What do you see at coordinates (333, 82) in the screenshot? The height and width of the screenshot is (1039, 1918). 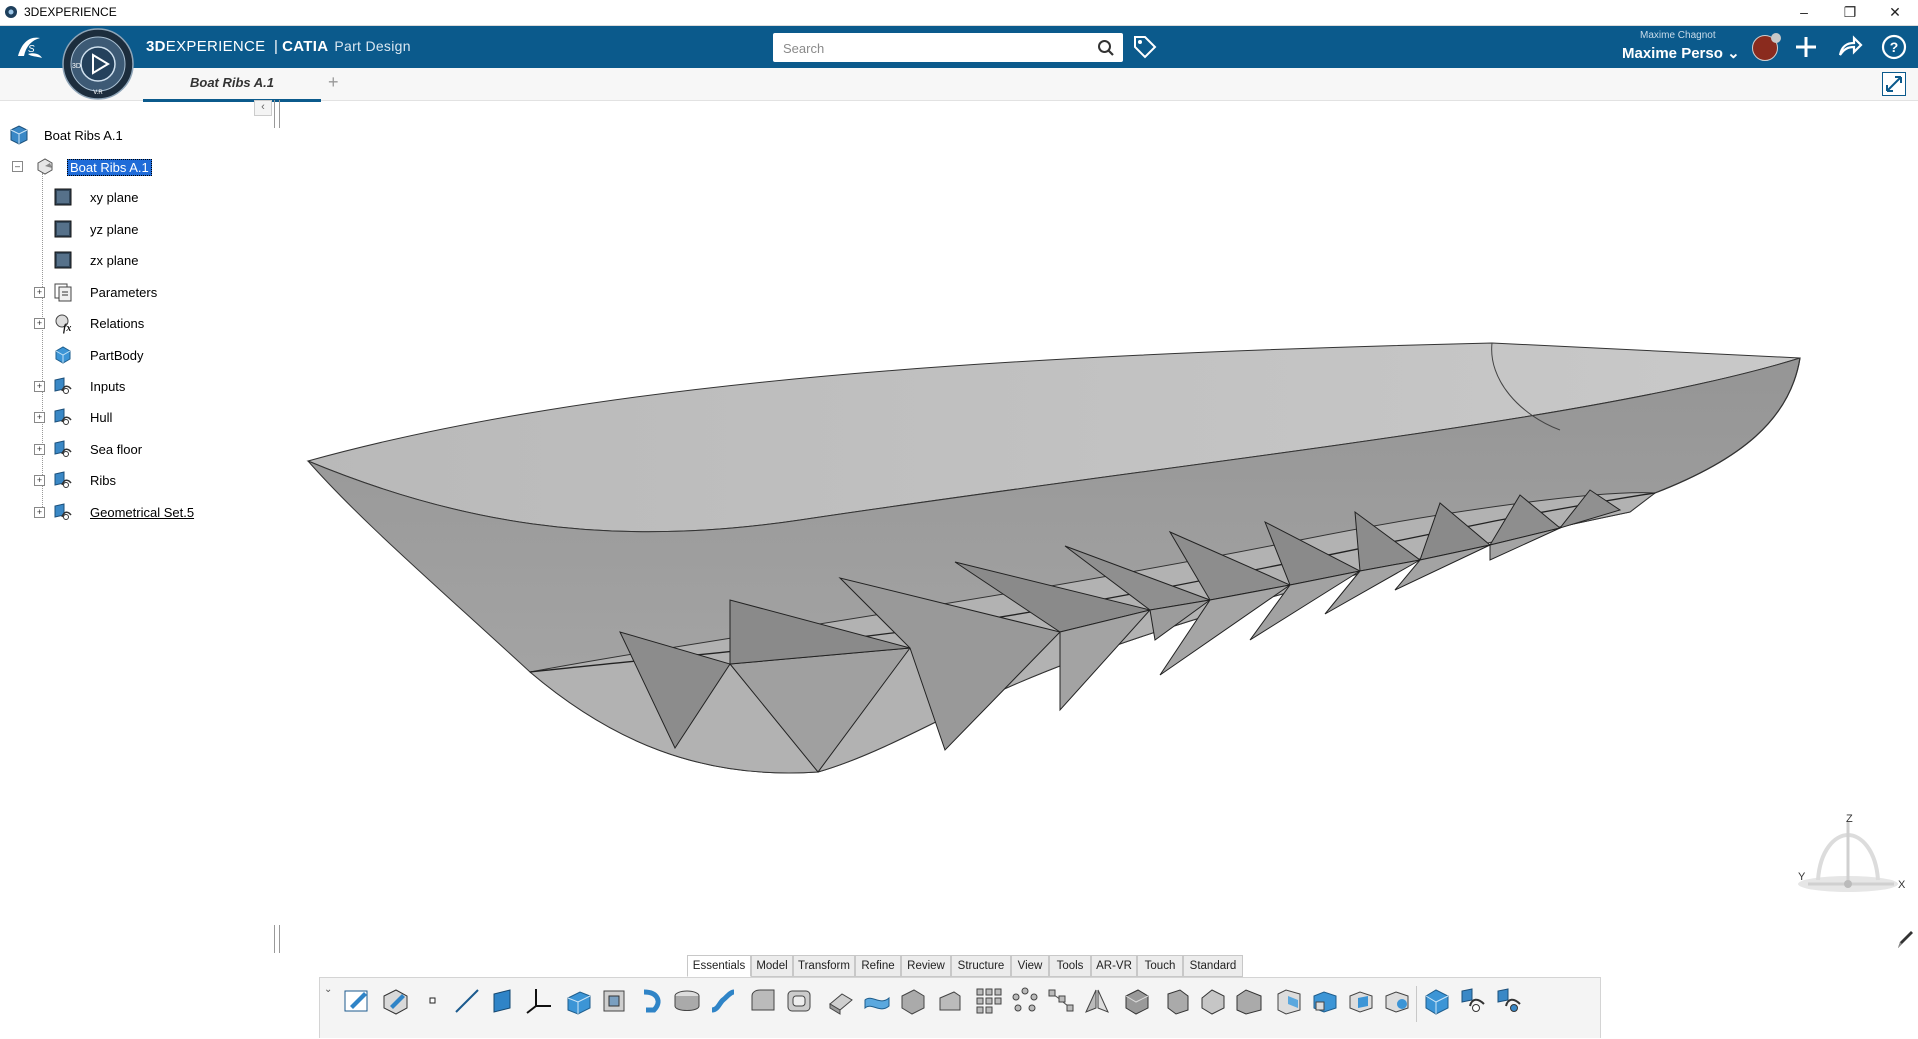 I see `add-tab-button: +` at bounding box center [333, 82].